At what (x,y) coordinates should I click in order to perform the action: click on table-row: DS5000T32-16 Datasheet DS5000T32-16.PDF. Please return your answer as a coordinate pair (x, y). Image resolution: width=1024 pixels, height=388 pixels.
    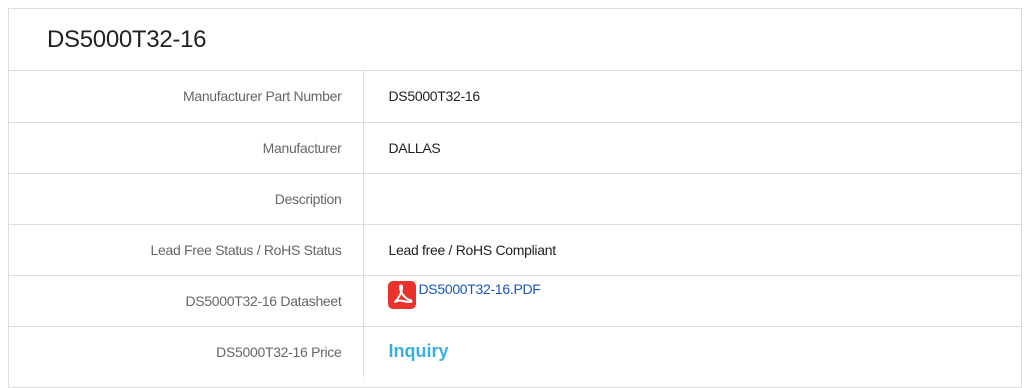
    Looking at the image, I should click on (515, 301).